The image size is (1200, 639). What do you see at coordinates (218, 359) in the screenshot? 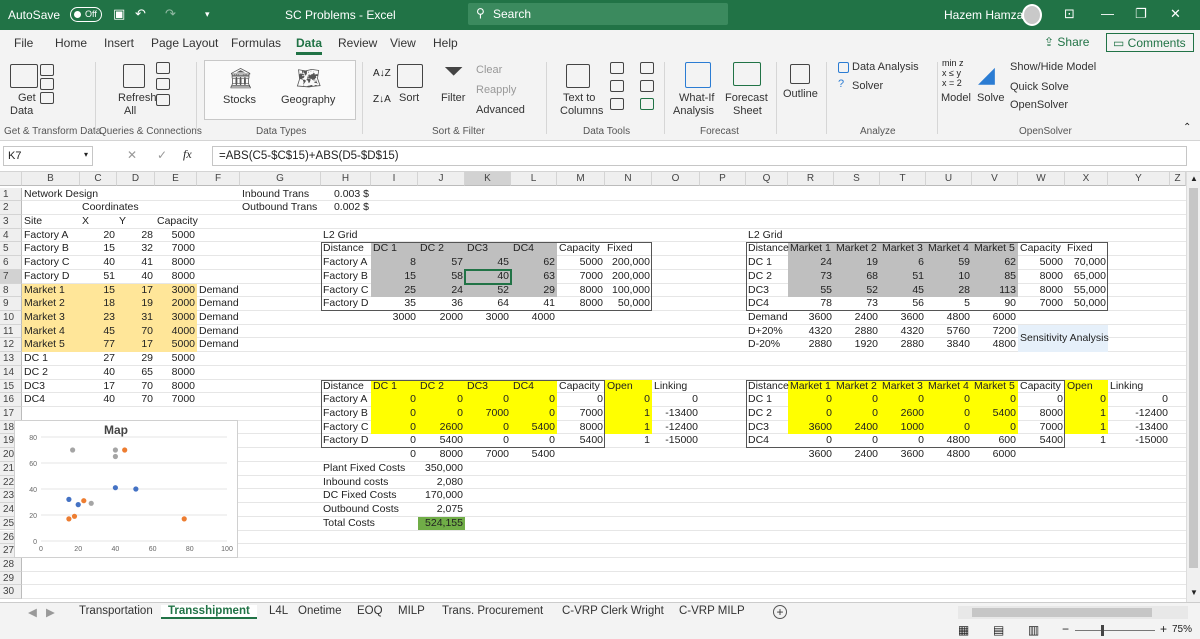
I see `site-demand-label` at bounding box center [218, 359].